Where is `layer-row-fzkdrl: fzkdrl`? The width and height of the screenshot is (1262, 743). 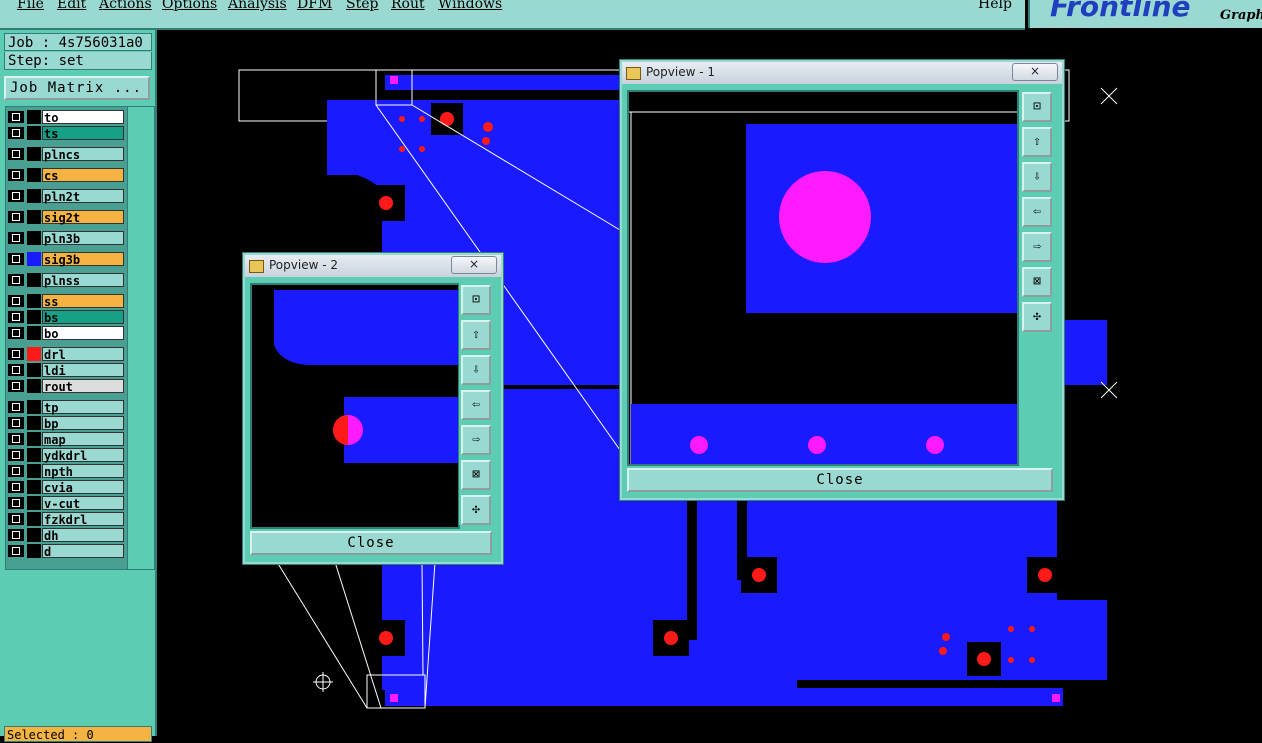
layer-row-fzkdrl: fzkdrl is located at coordinates (67, 519).